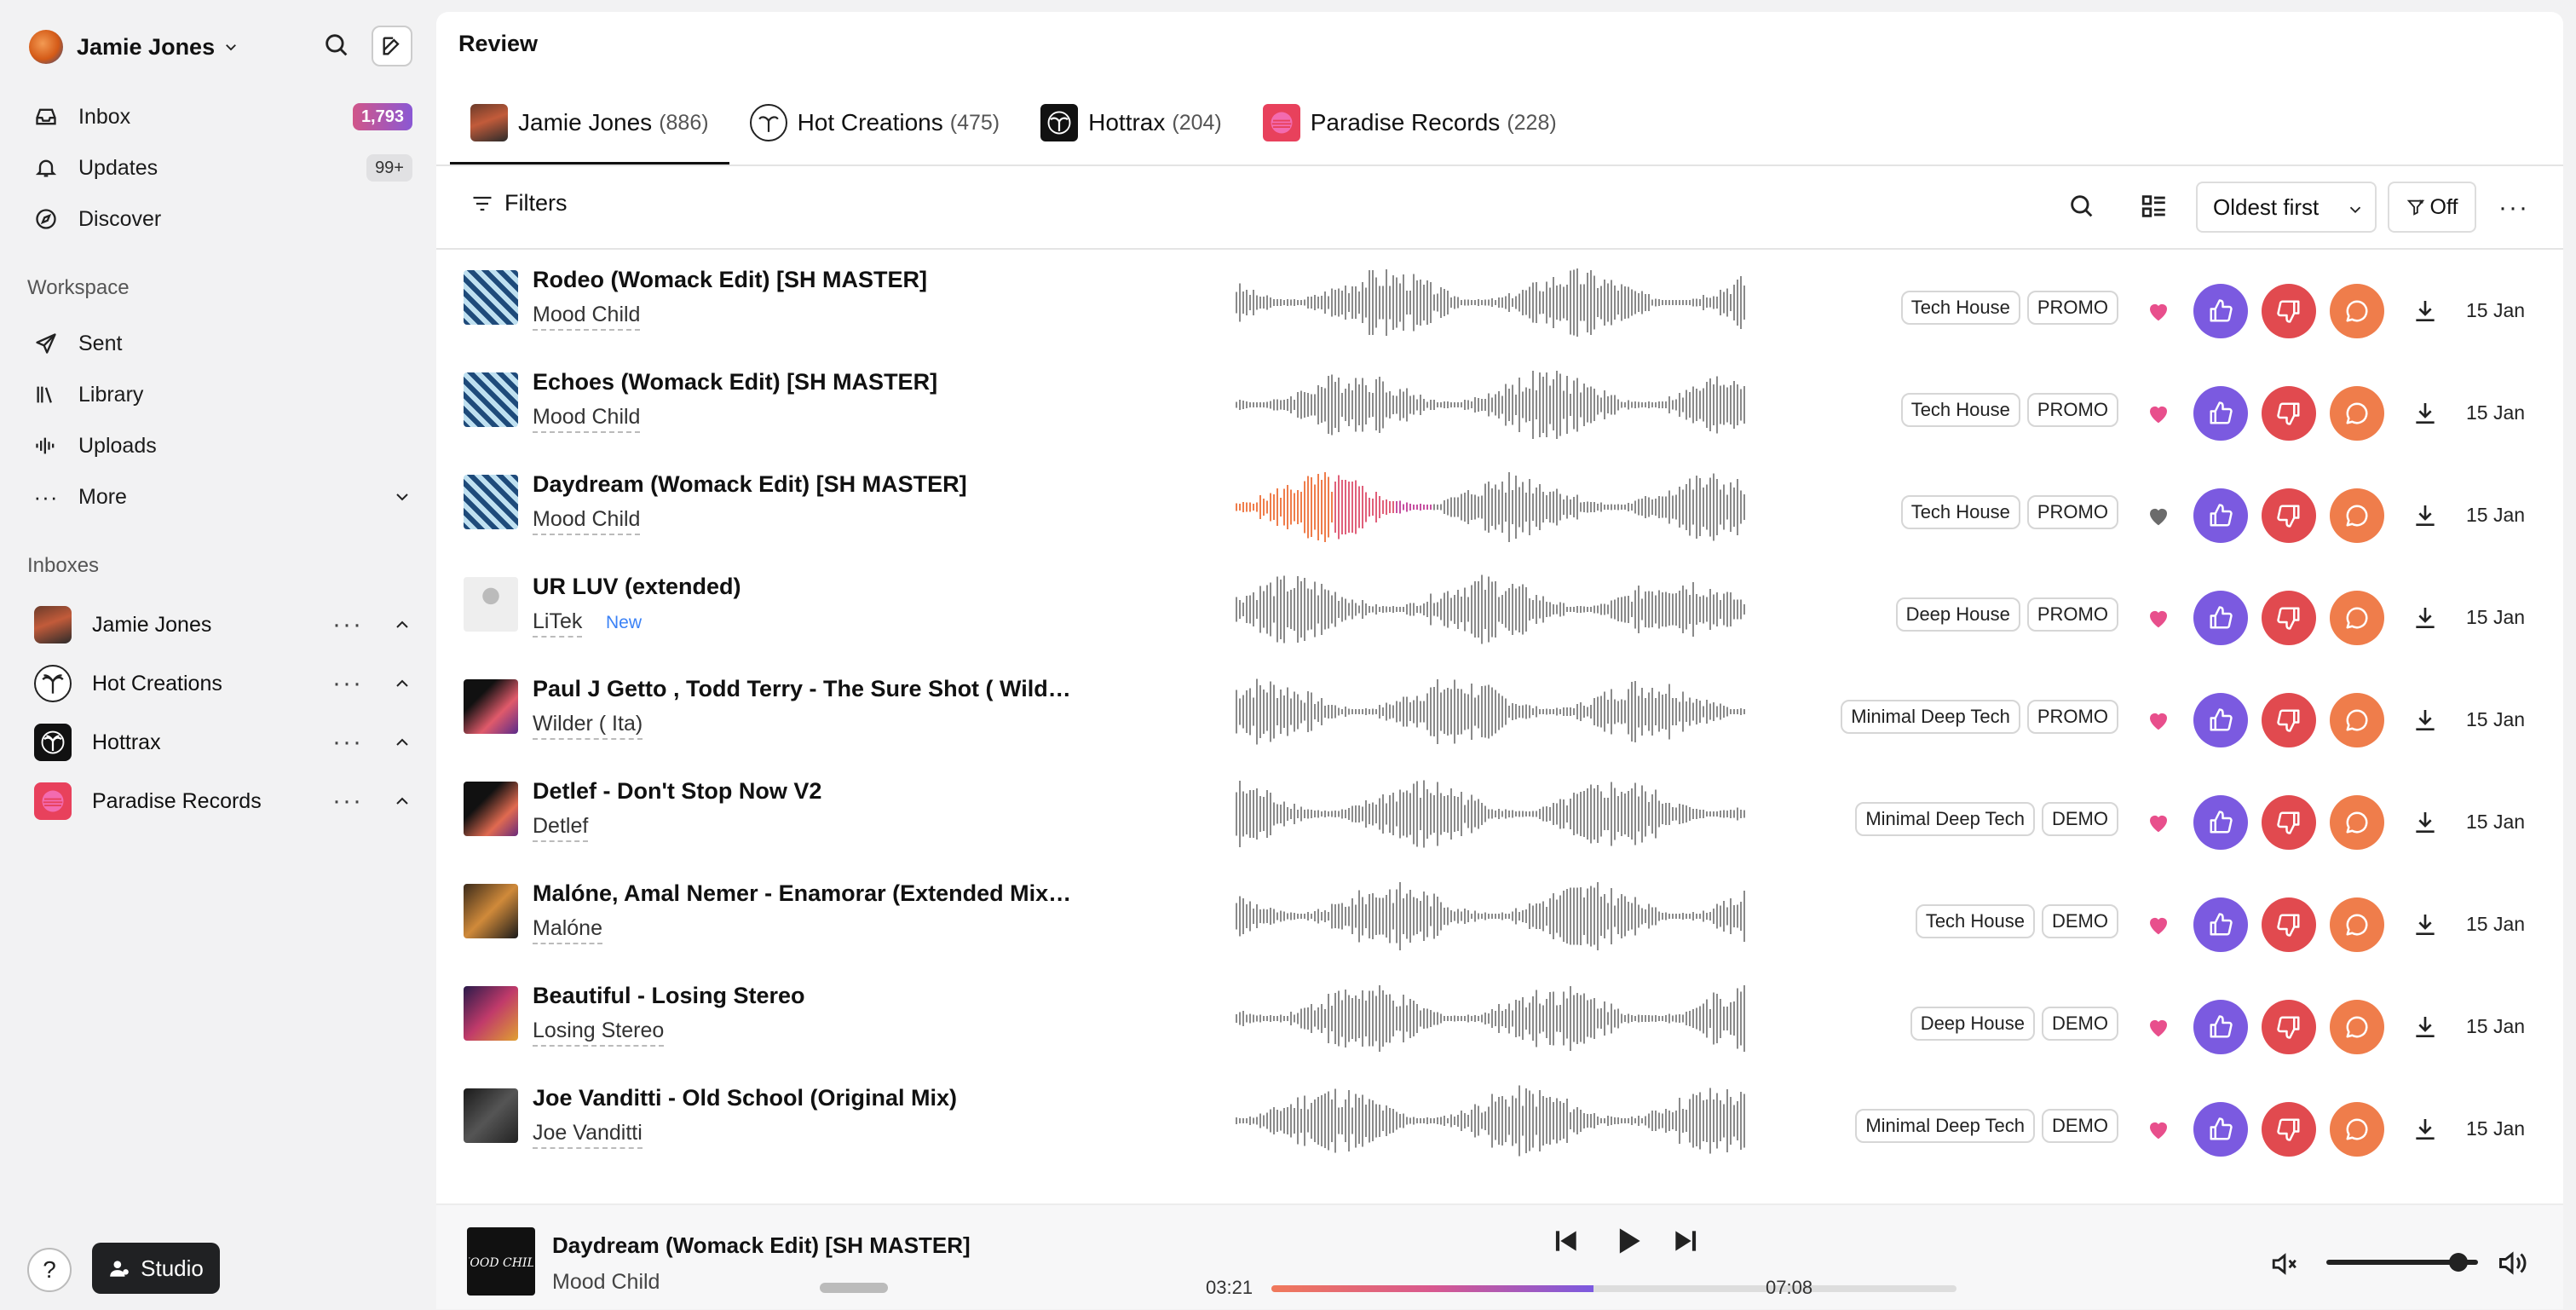  I want to click on track-artist: Detlef, so click(561, 828).